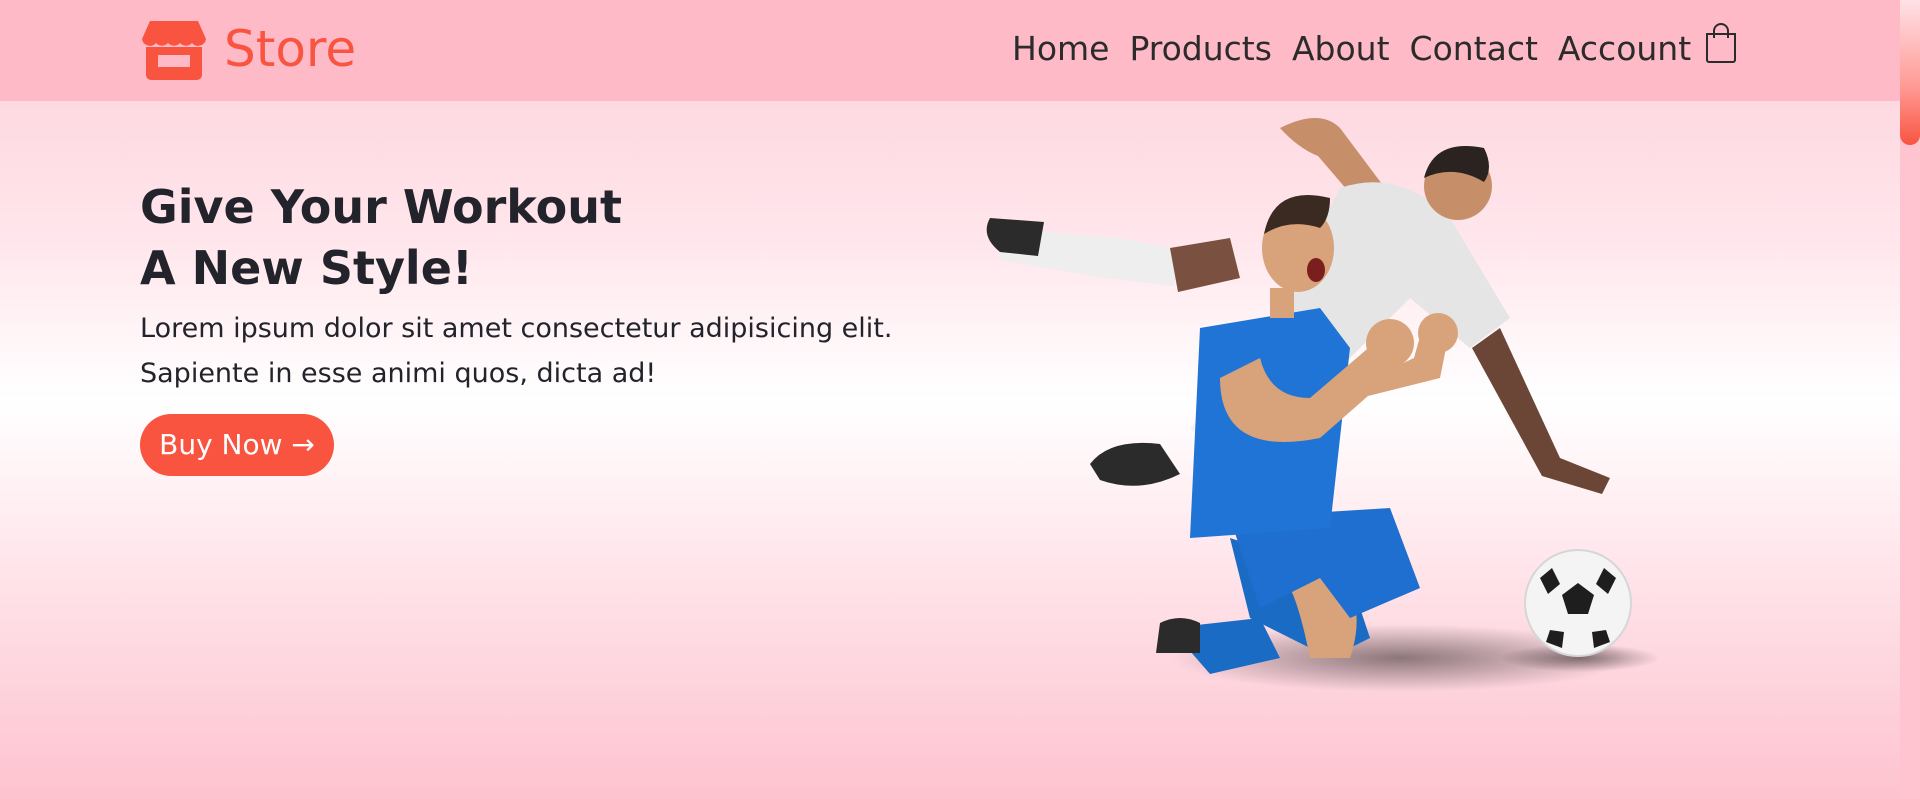 This screenshot has height=799, width=1920. What do you see at coordinates (306, 268) in the screenshot?
I see `hero-title-line-2: A New Style!` at bounding box center [306, 268].